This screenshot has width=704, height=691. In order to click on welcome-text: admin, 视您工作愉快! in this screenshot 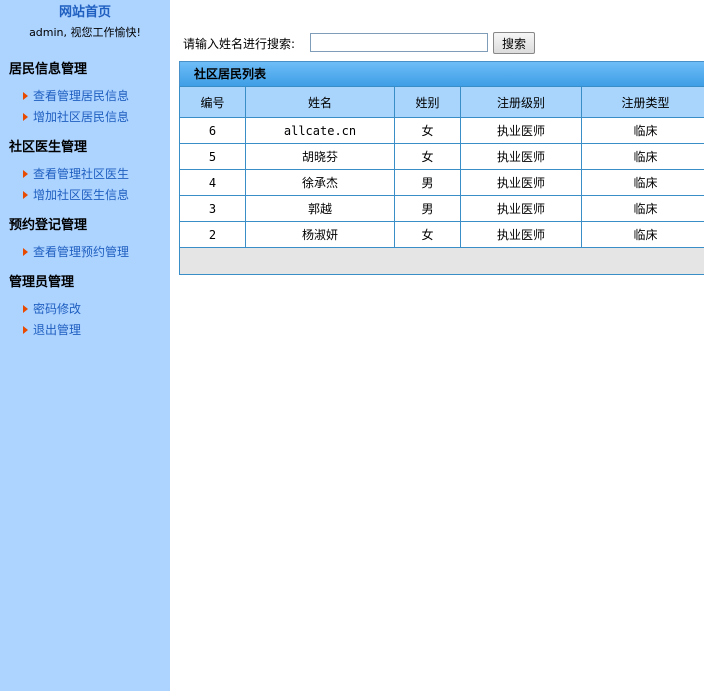, I will do `click(85, 32)`.